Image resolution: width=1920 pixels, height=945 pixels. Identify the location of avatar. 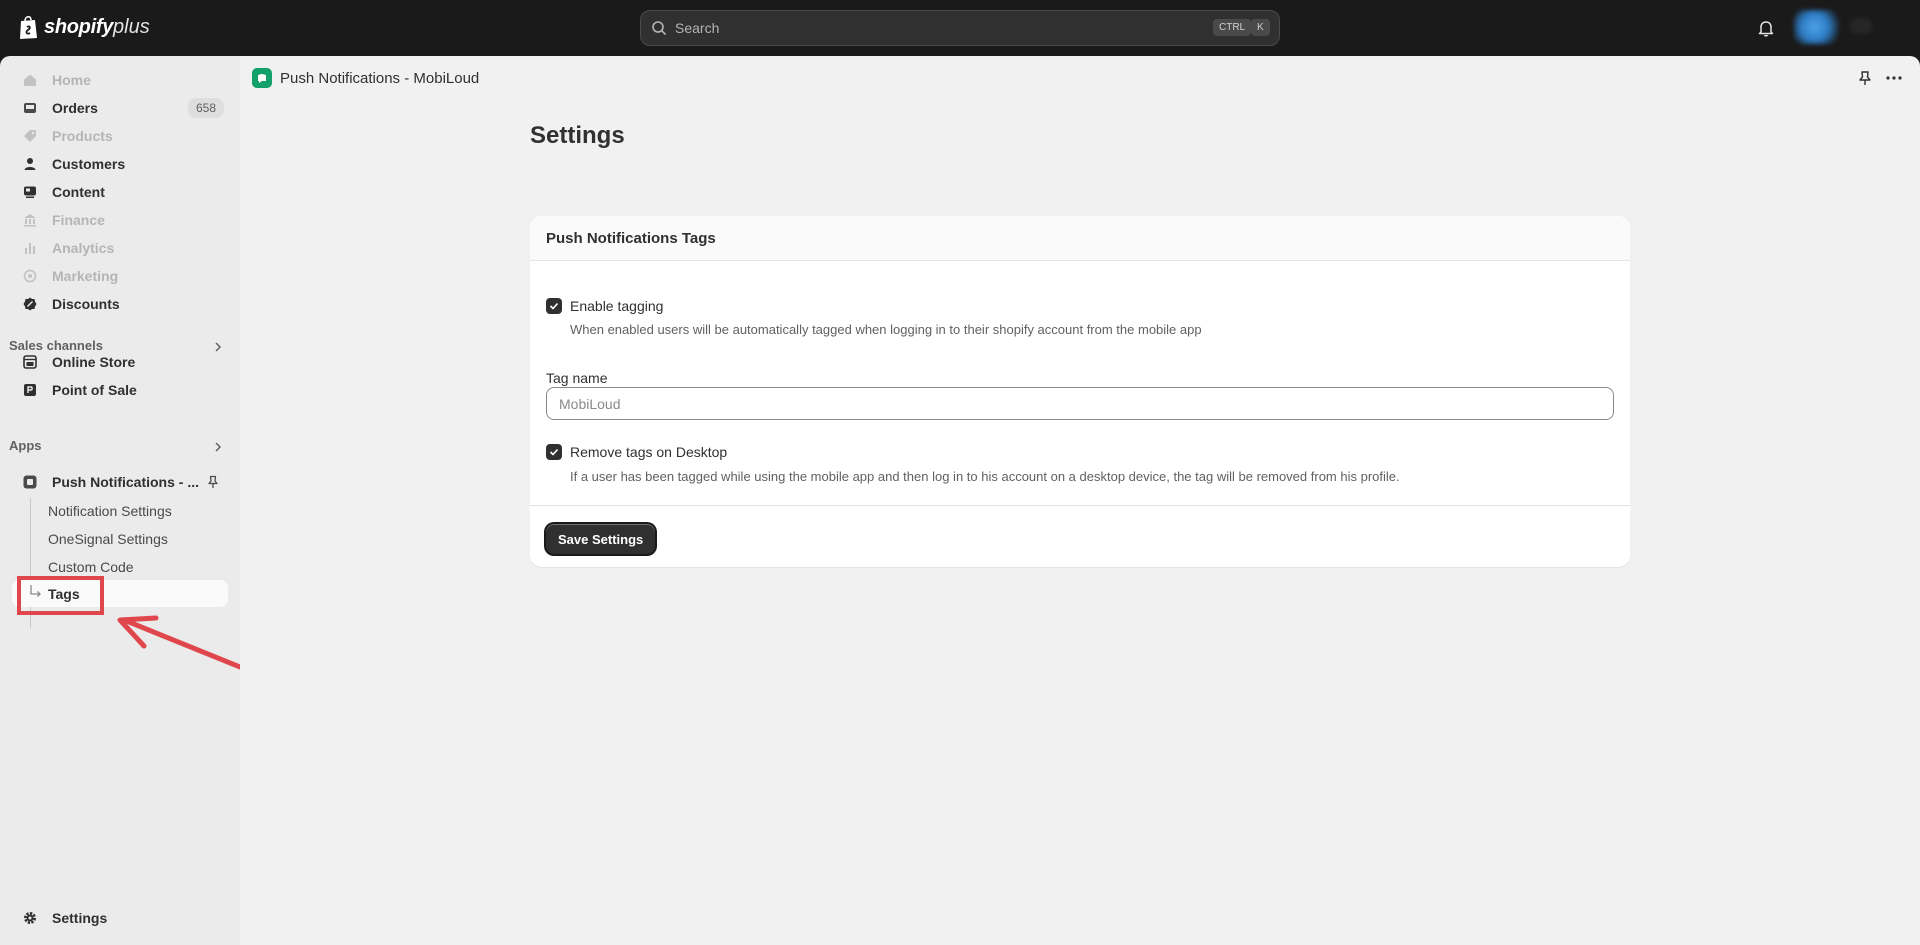
(1817, 27).